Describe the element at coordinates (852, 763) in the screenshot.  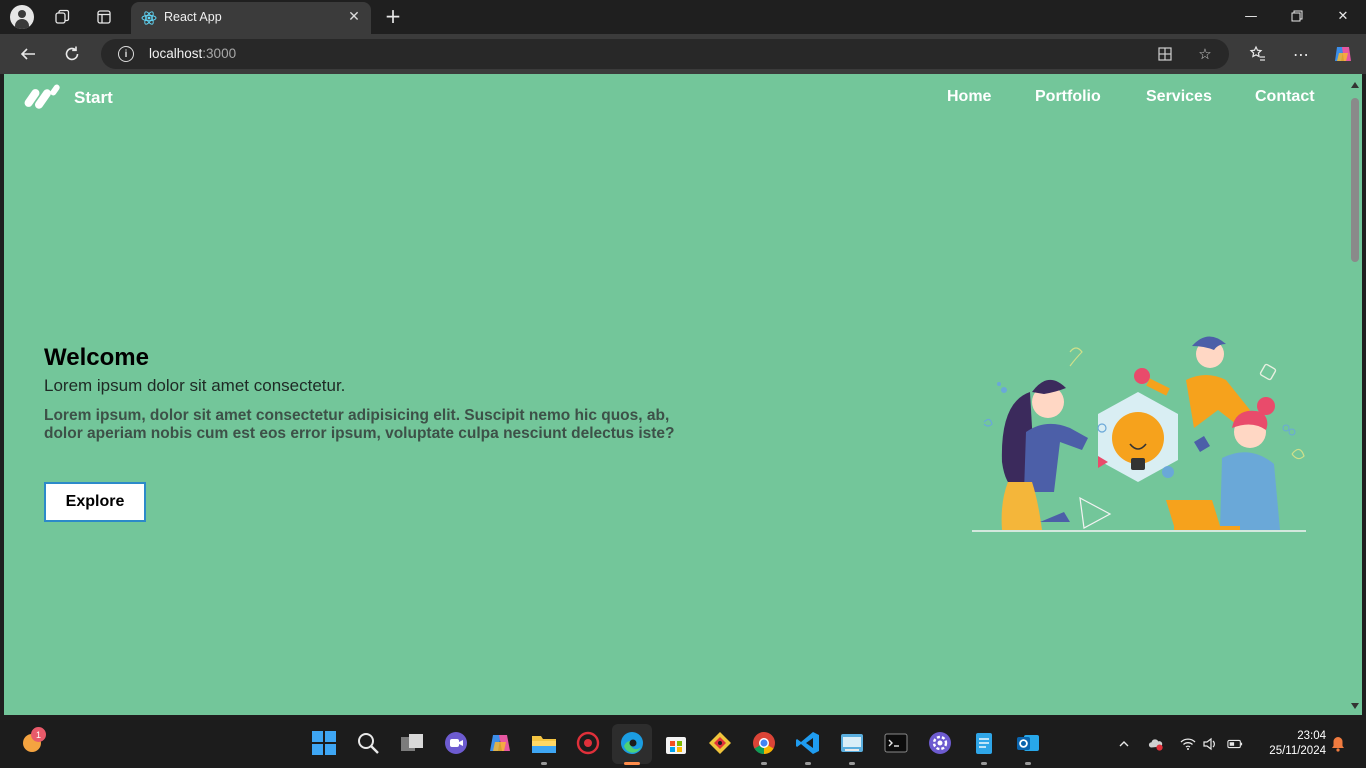
I see `drive-running-dot` at that location.